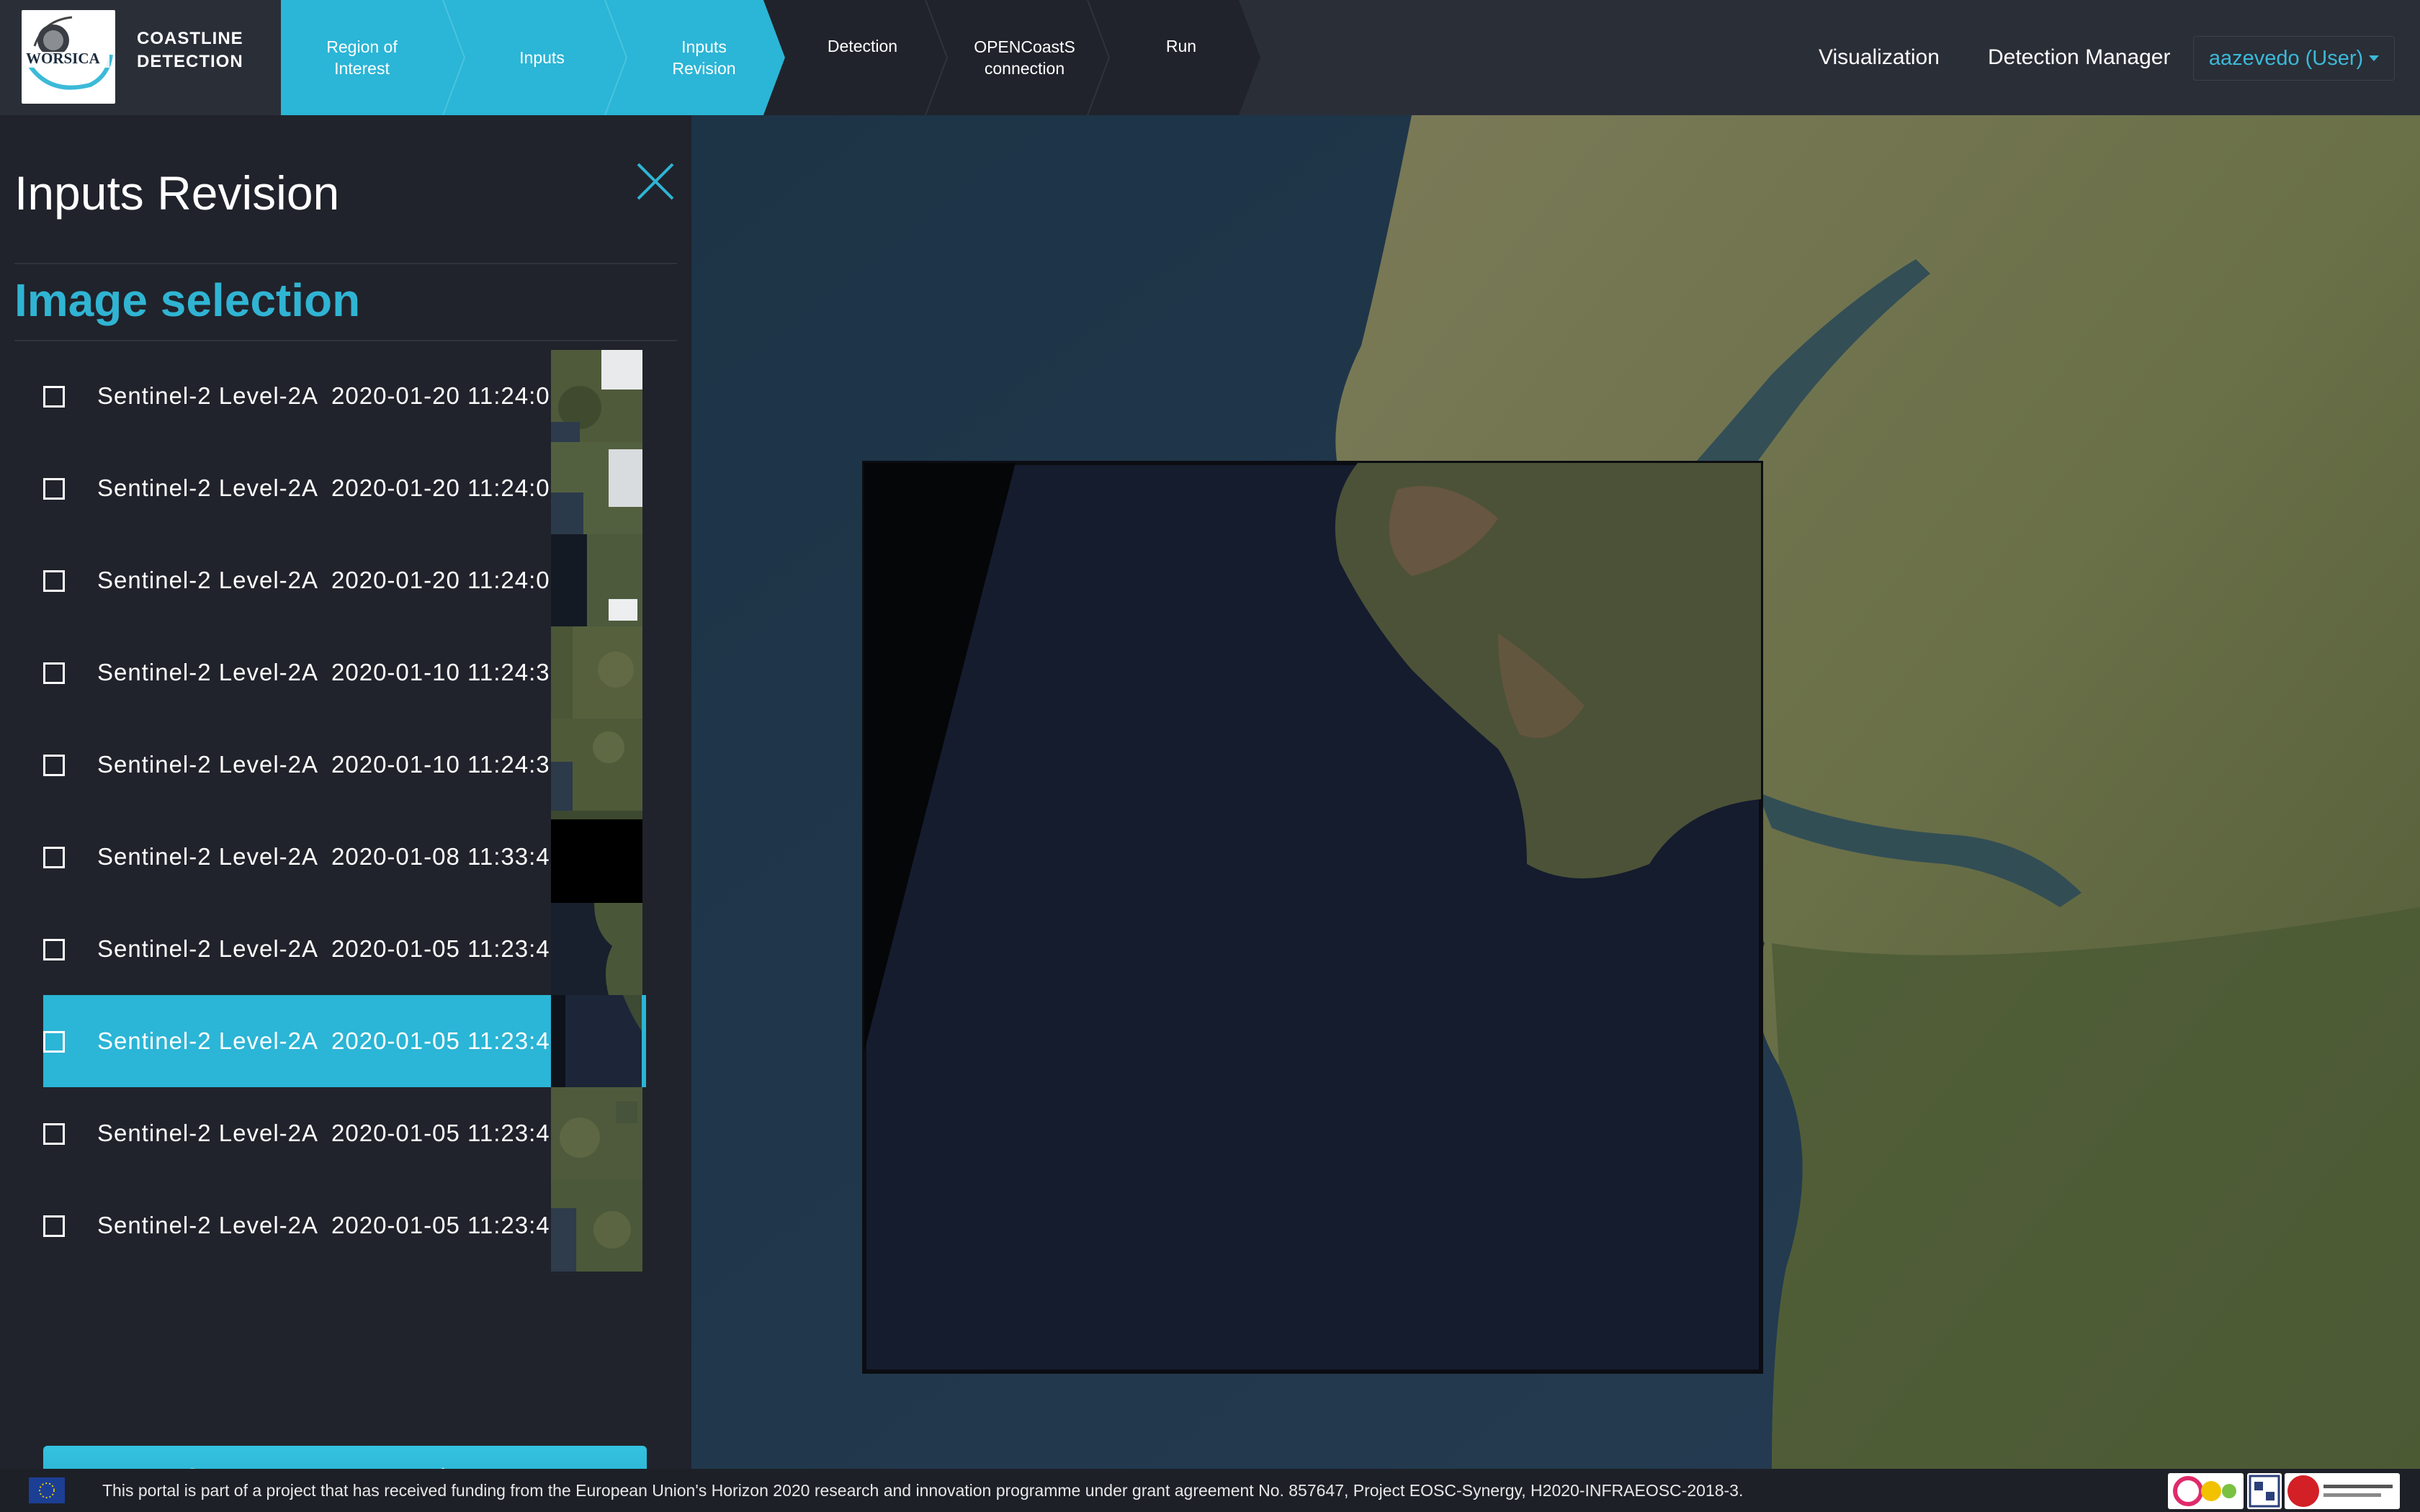  Describe the element at coordinates (2264, 1491) in the screenshot. I see `partner-logo-incd` at that location.